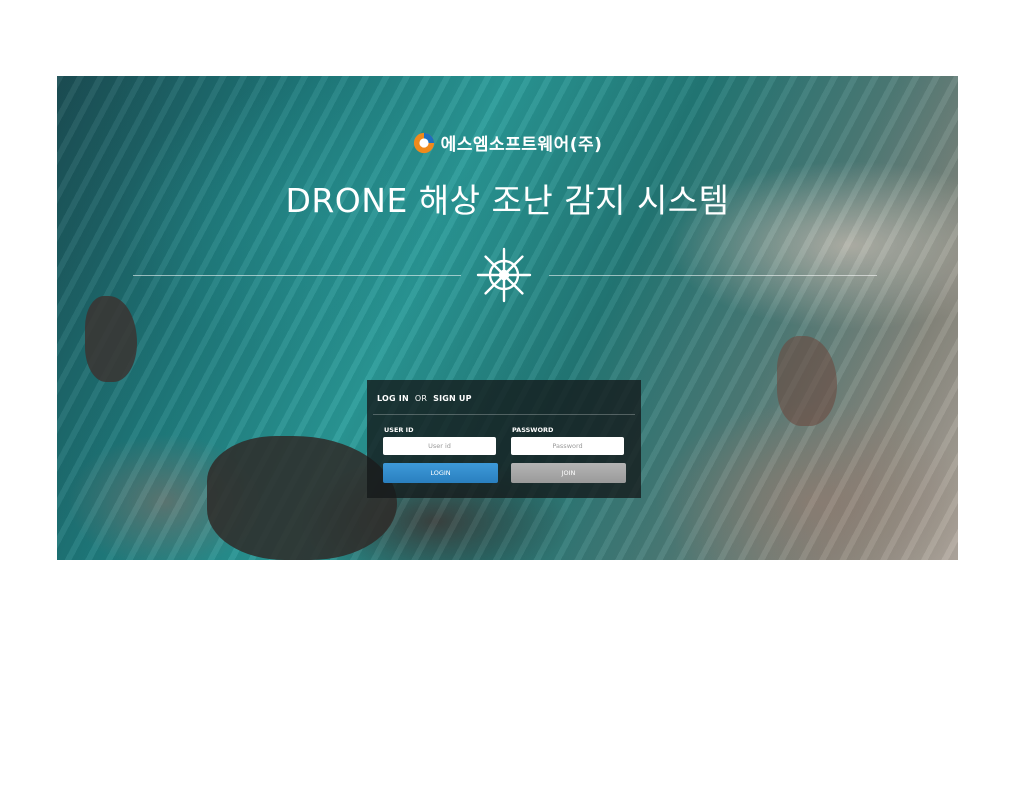  What do you see at coordinates (567, 446) in the screenshot?
I see `password-input` at bounding box center [567, 446].